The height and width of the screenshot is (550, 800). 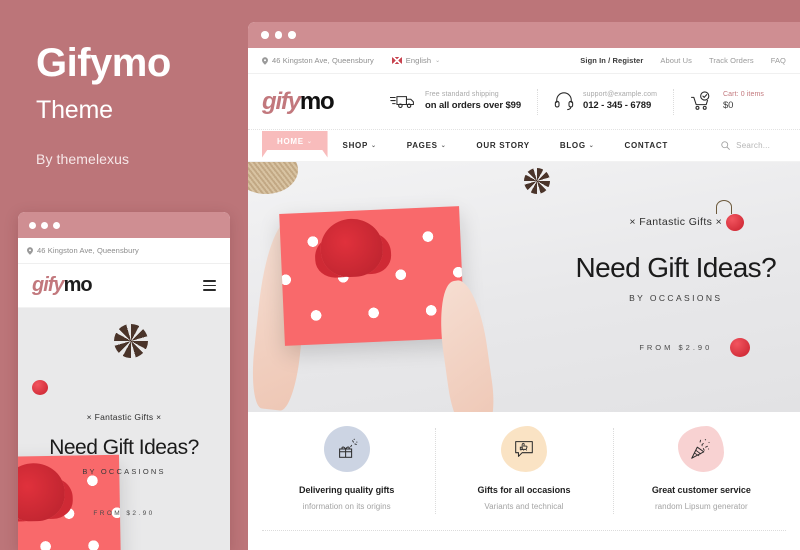 What do you see at coordinates (572, 145) in the screenshot?
I see `nav-label-blog: BLOG` at bounding box center [572, 145].